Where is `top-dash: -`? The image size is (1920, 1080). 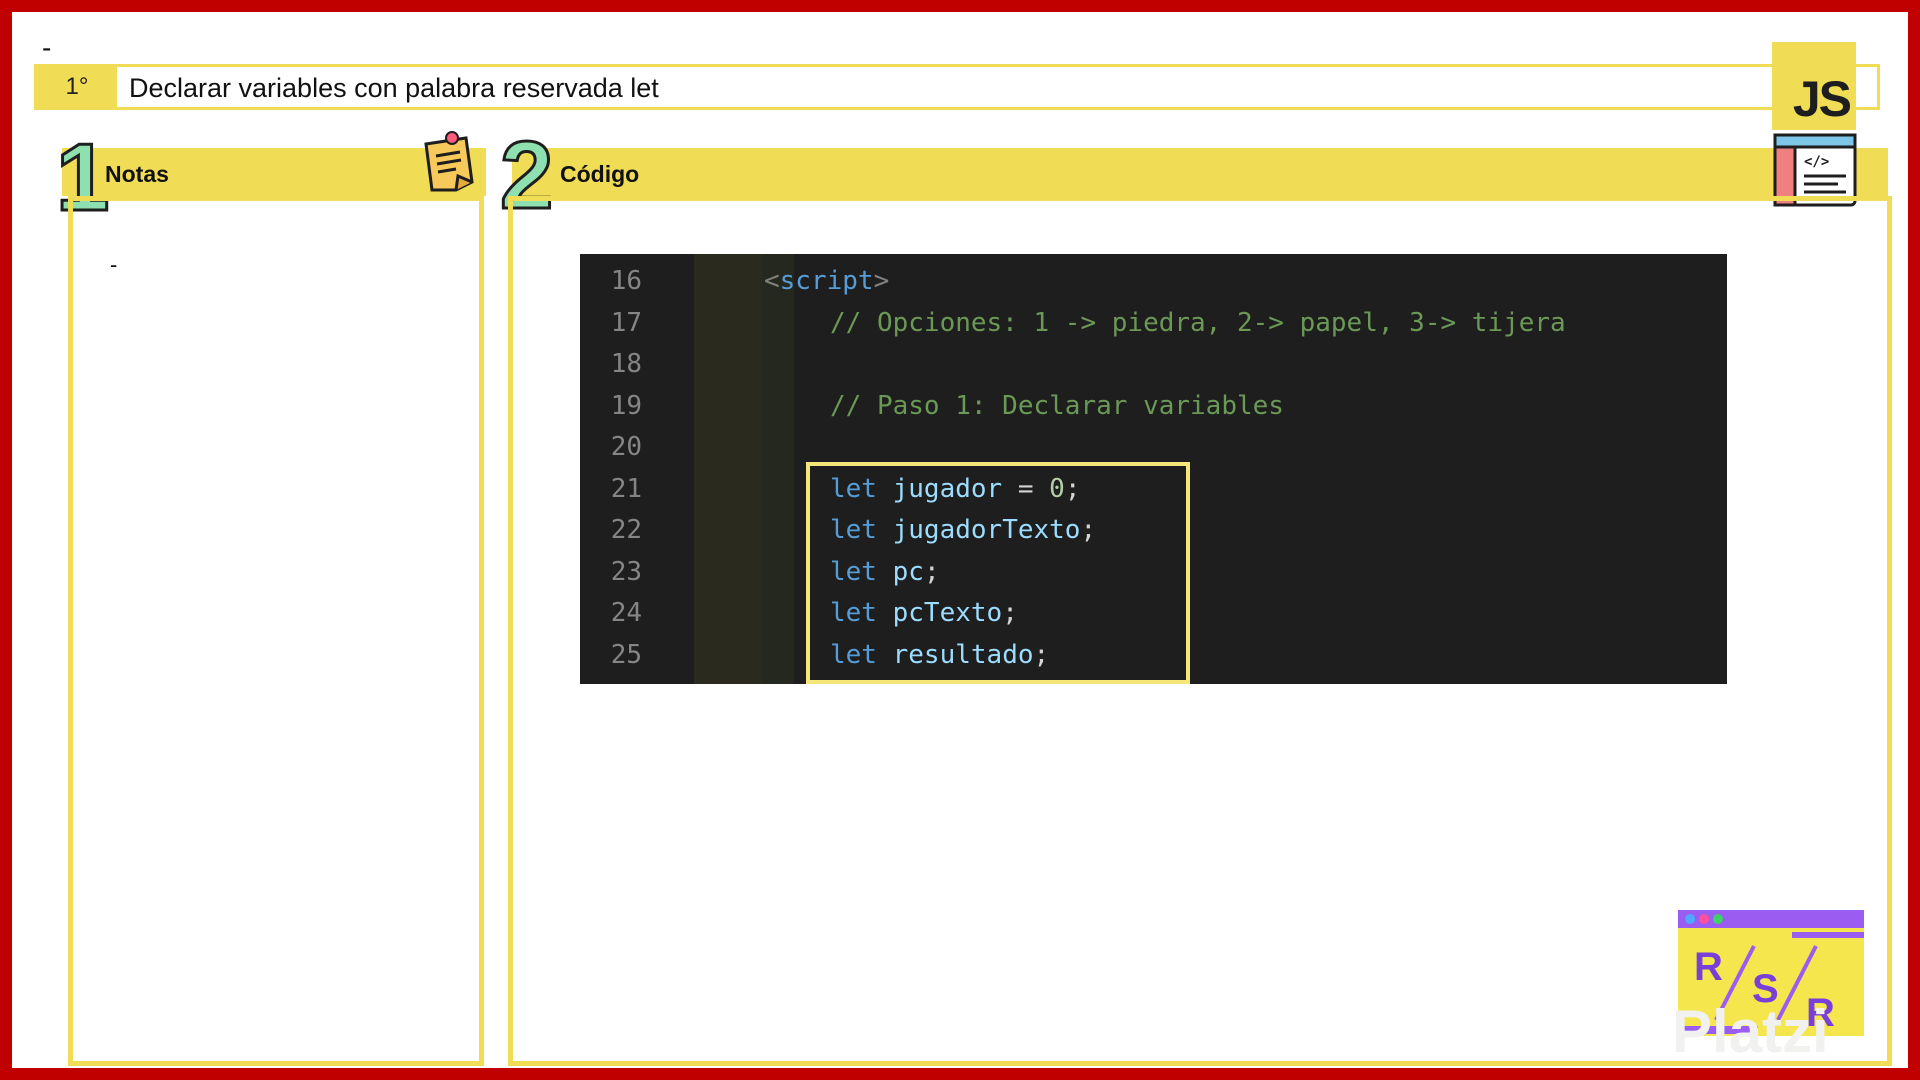 top-dash: - is located at coordinates (47, 47).